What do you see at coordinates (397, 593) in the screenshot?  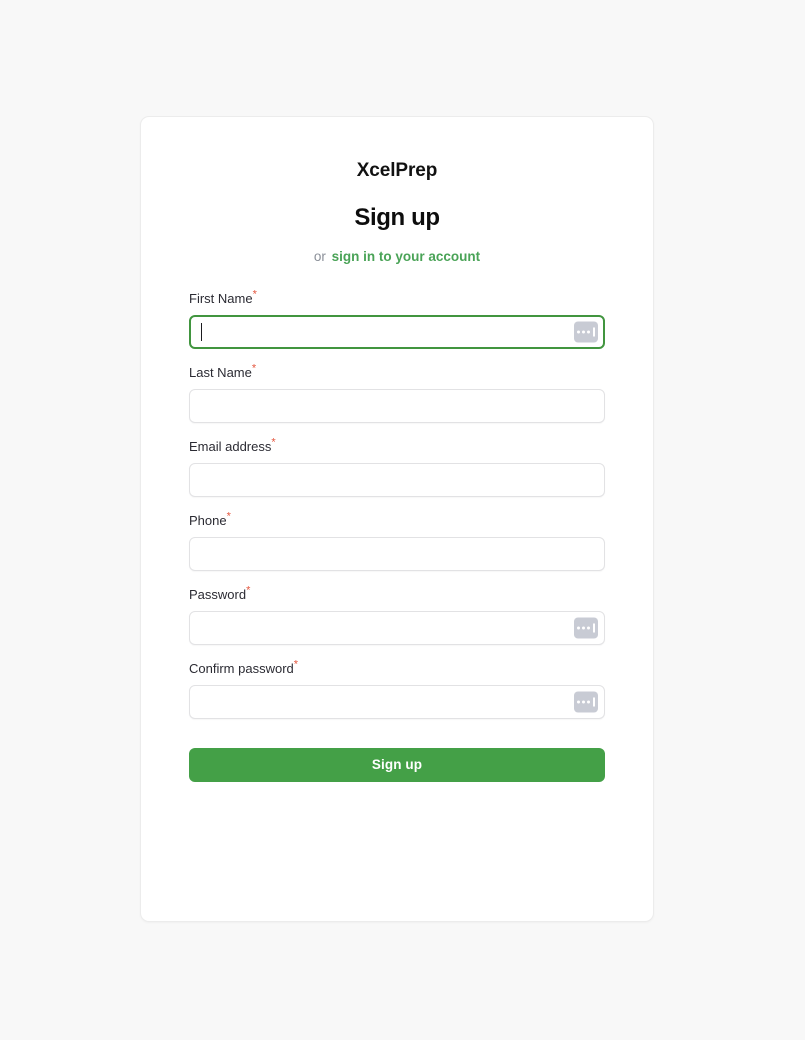 I see `label-password: Password*` at bounding box center [397, 593].